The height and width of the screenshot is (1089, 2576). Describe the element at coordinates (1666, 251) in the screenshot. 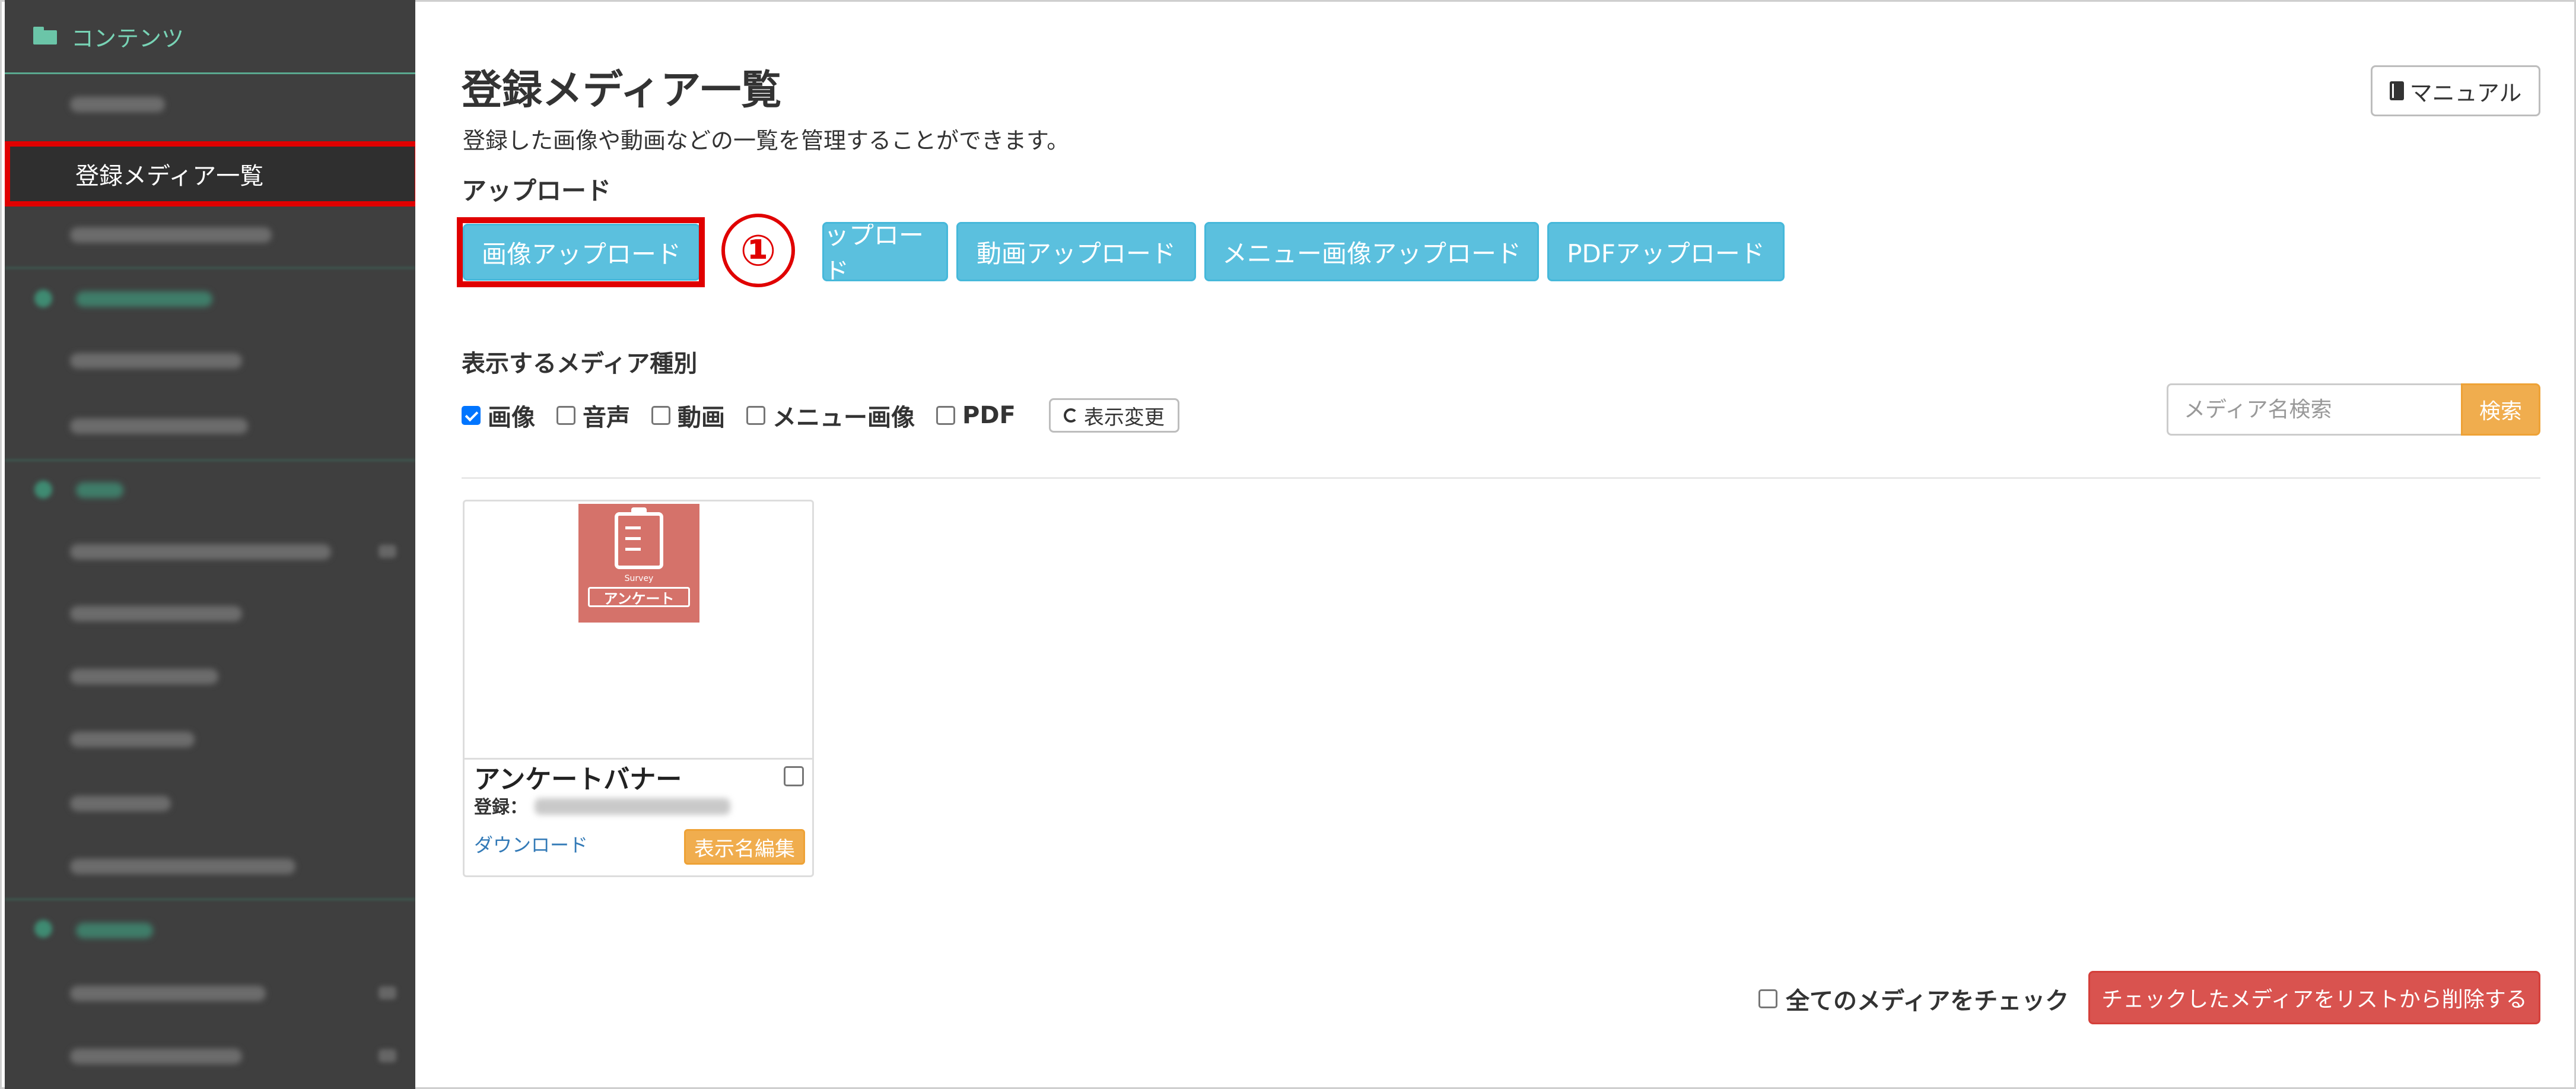

I see `pdf-upload-button: PDFアップロード` at that location.